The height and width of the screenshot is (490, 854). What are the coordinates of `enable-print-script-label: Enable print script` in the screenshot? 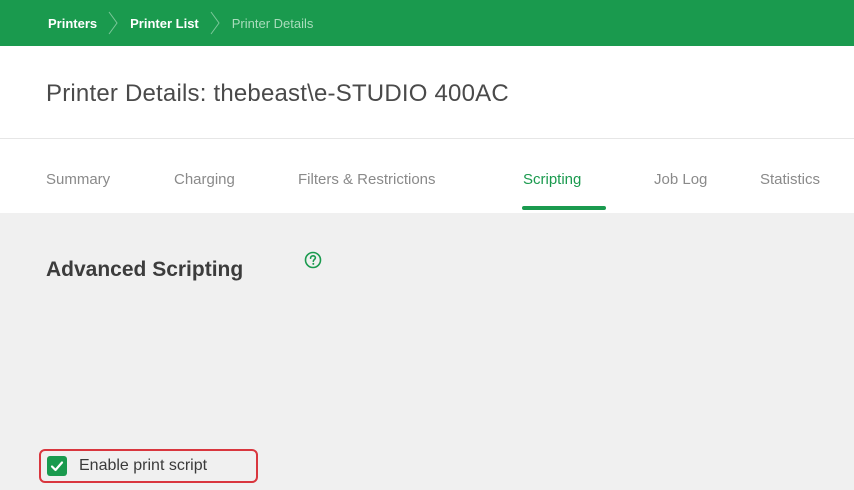 It's located at (143, 465).